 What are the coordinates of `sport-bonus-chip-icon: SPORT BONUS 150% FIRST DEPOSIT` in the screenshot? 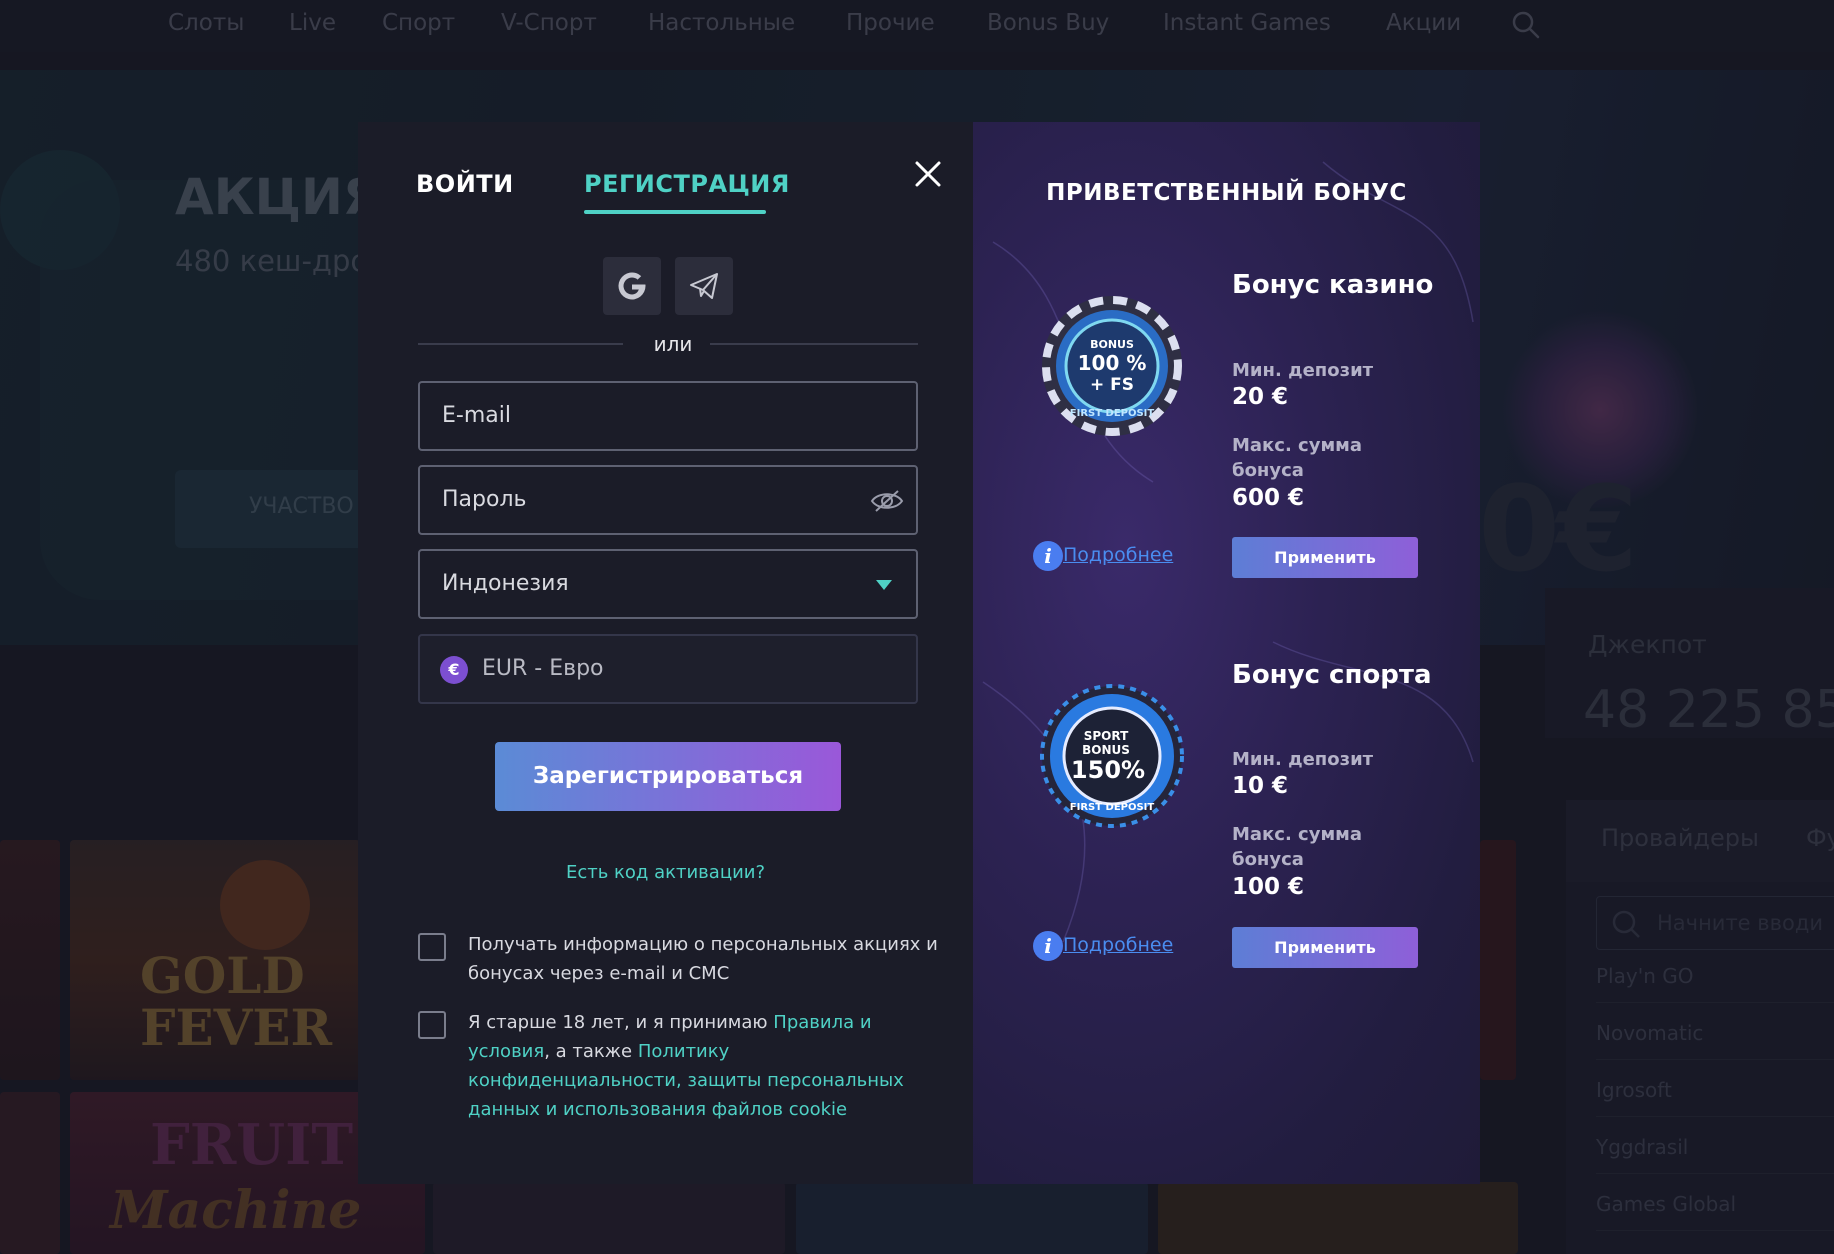 It's located at (1112, 756).